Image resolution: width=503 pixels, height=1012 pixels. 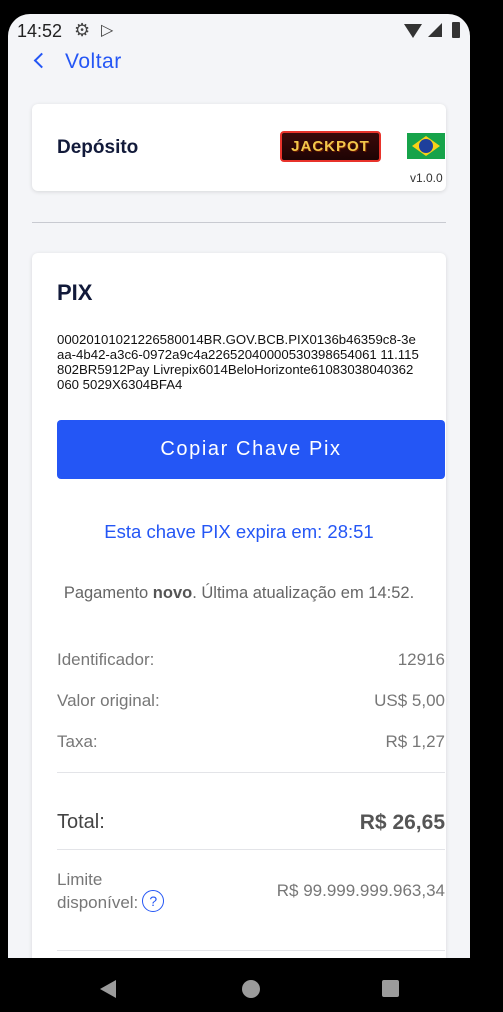 What do you see at coordinates (251, 660) in the screenshot?
I see `row-identificador: Identificador: 12916` at bounding box center [251, 660].